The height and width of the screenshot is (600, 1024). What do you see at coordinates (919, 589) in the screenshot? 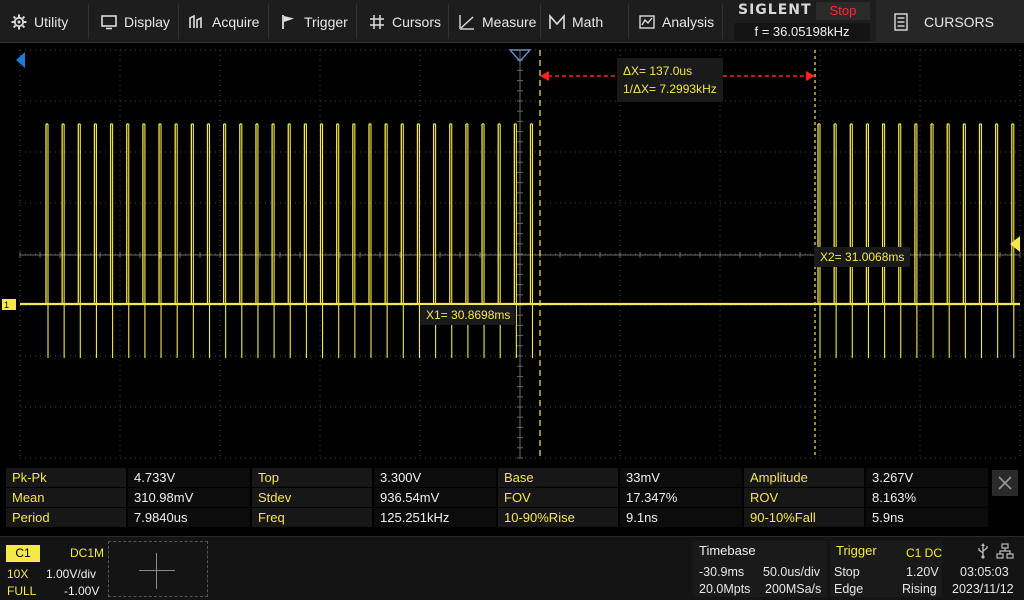
I see `trigger-slope: Rising` at bounding box center [919, 589].